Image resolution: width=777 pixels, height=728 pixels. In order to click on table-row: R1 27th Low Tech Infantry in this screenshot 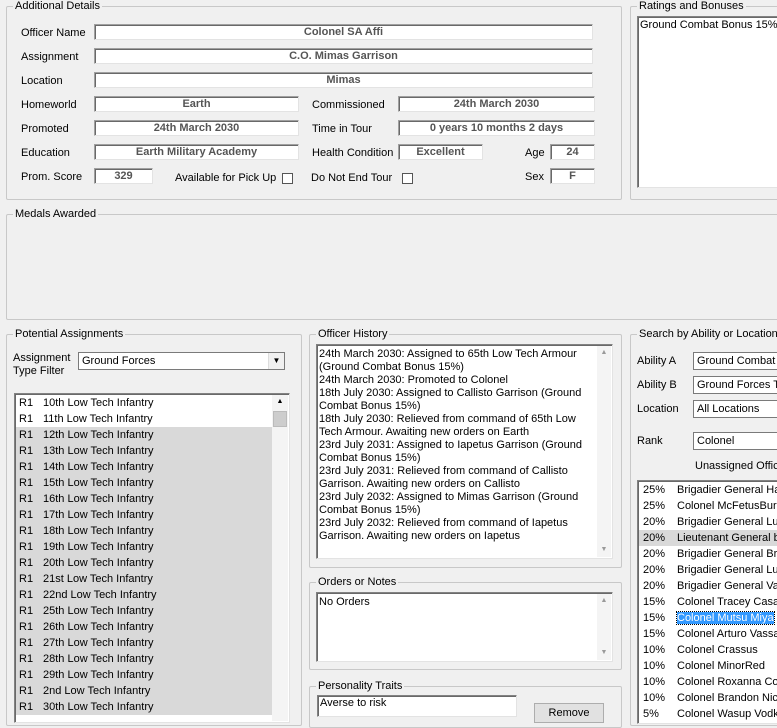, I will do `click(144, 643)`.